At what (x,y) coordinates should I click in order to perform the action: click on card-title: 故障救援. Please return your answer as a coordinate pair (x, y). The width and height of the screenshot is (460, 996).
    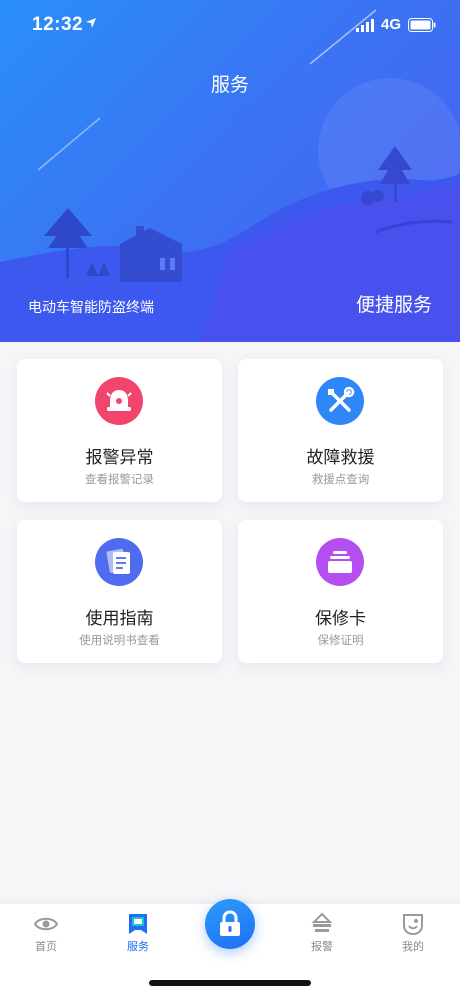
    Looking at the image, I should click on (340, 457).